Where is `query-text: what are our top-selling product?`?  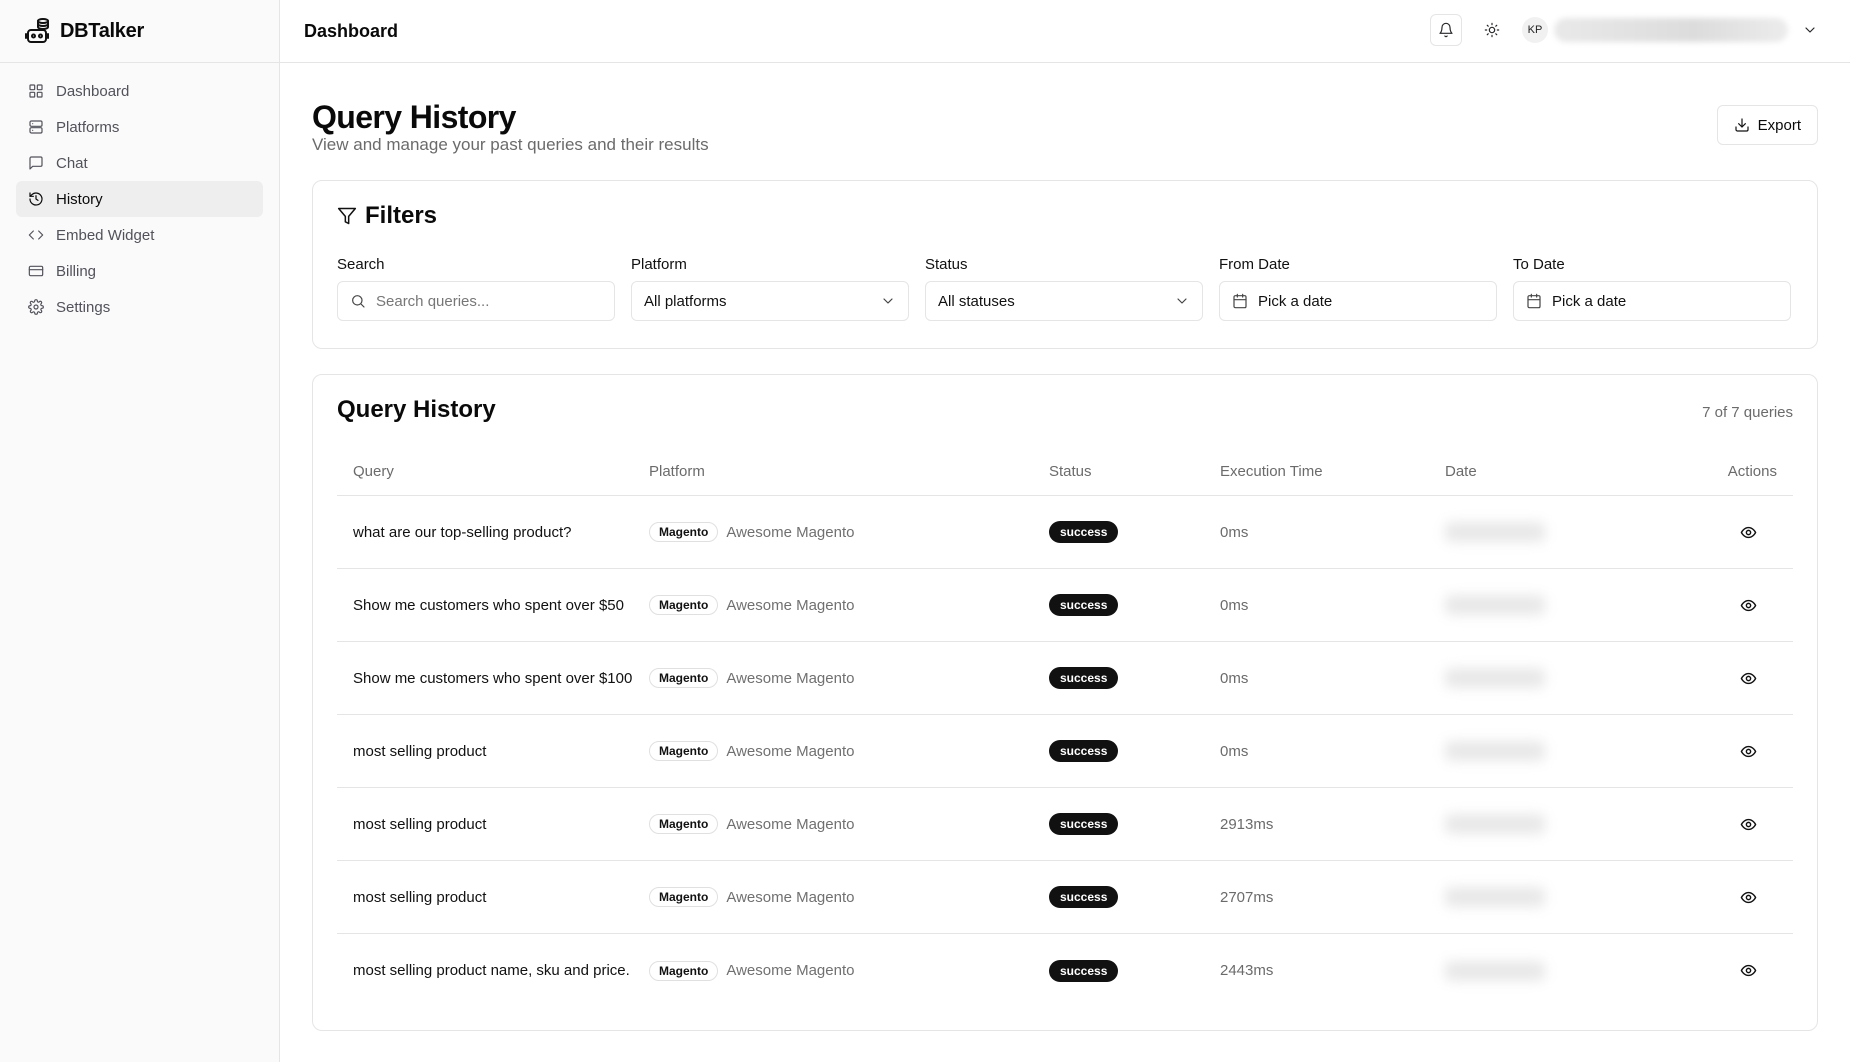
query-text: what are our top-selling product? is located at coordinates (462, 532).